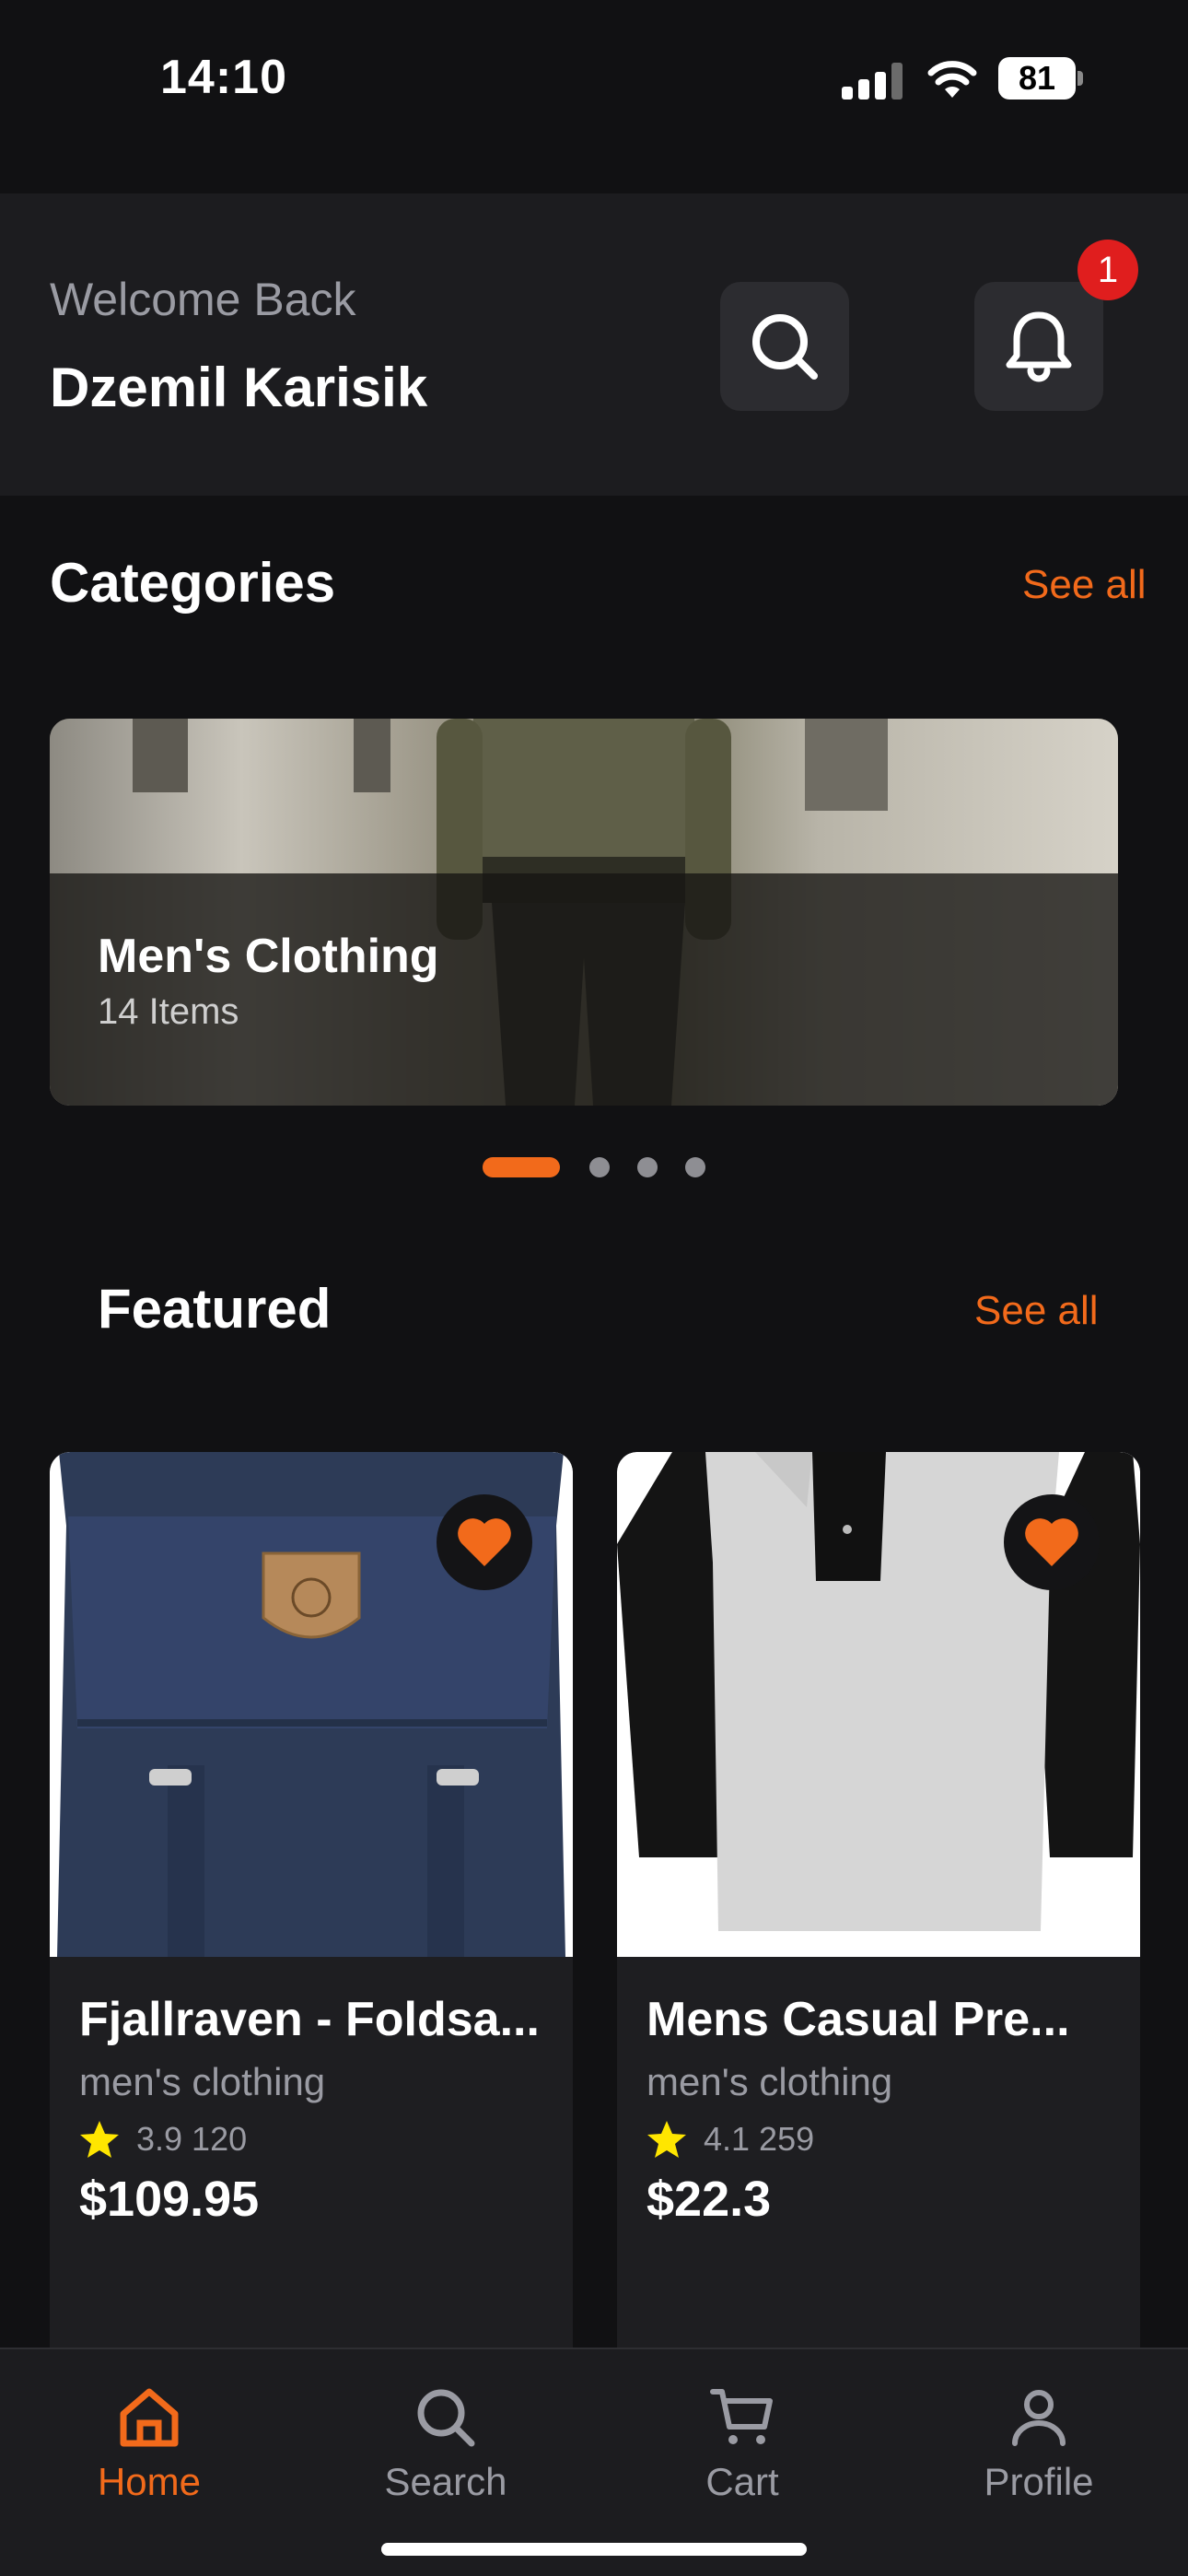  I want to click on nav-search: Search, so click(446, 2444).